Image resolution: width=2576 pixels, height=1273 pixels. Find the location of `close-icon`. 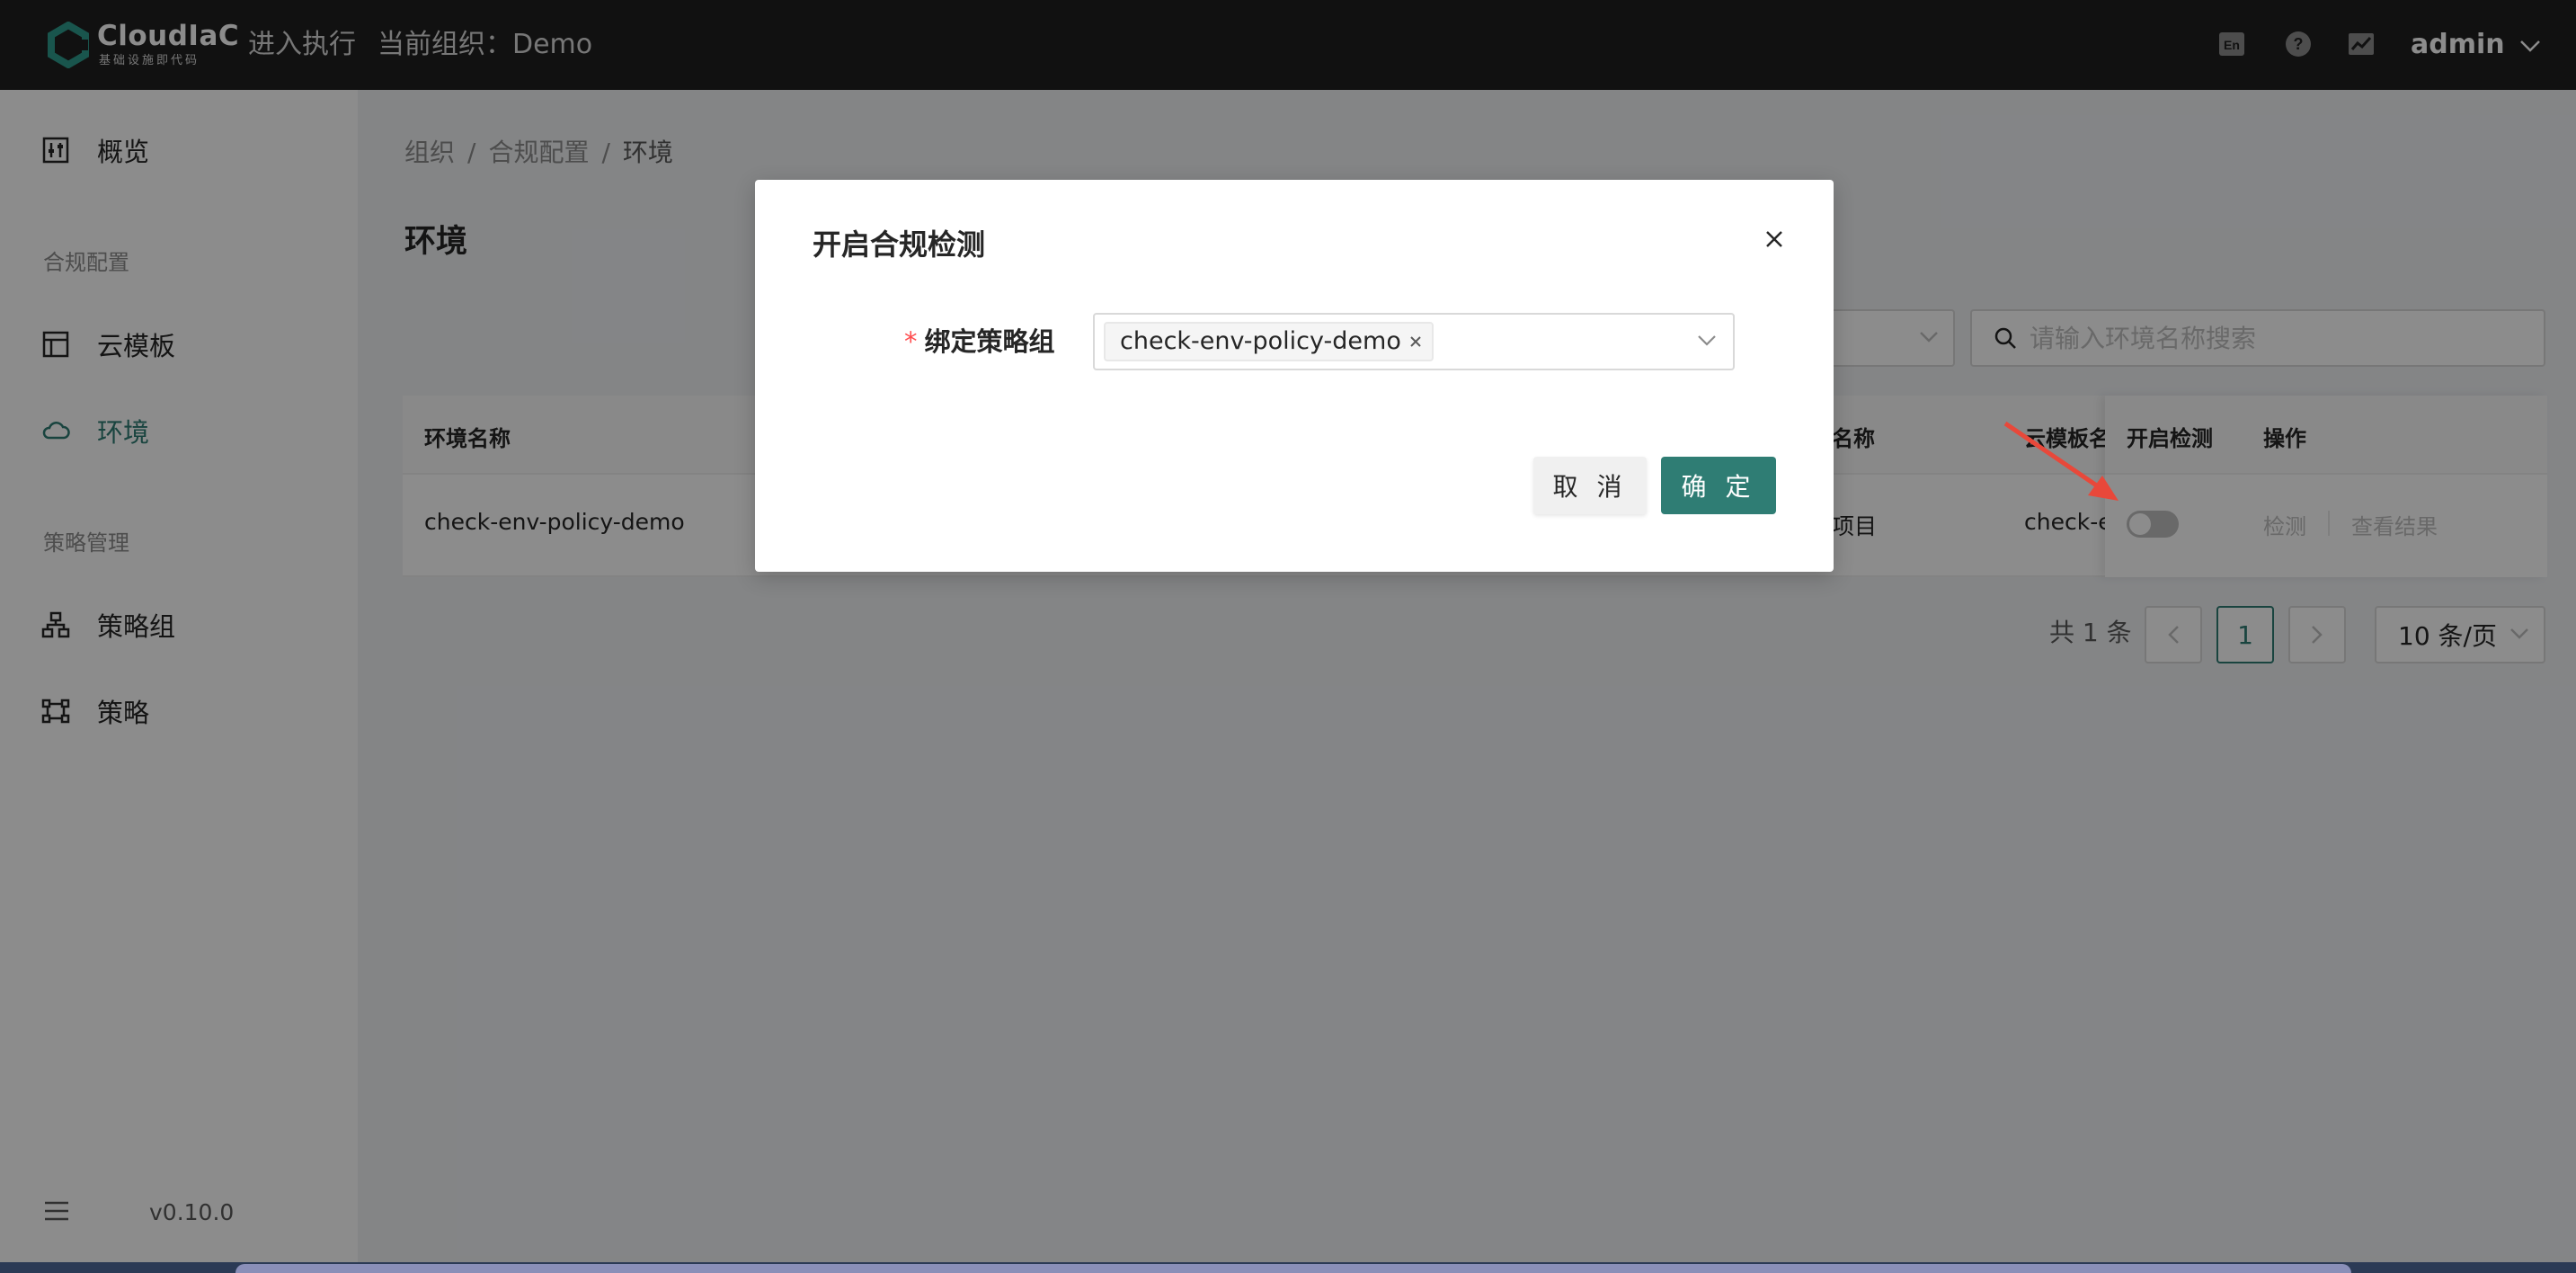

close-icon is located at coordinates (1774, 239).